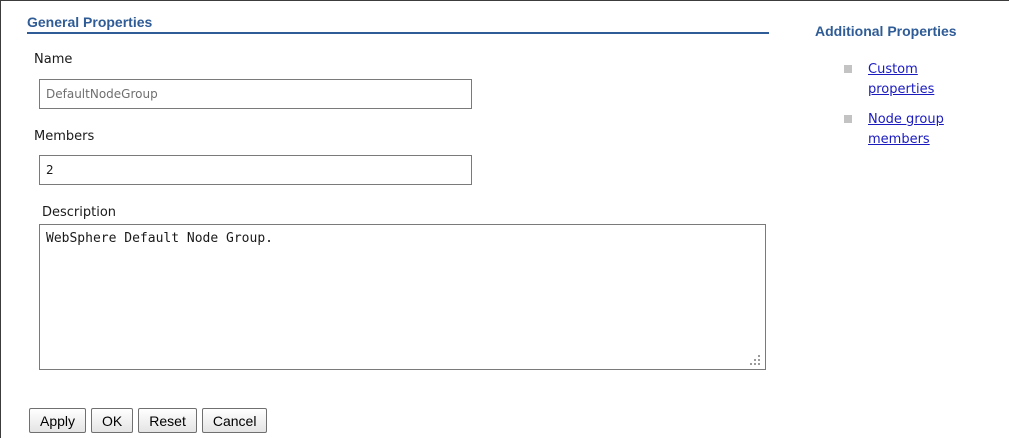 Image resolution: width=1009 pixels, height=438 pixels. Describe the element at coordinates (90, 22) in the screenshot. I see `general-properties-title: General Properties` at that location.